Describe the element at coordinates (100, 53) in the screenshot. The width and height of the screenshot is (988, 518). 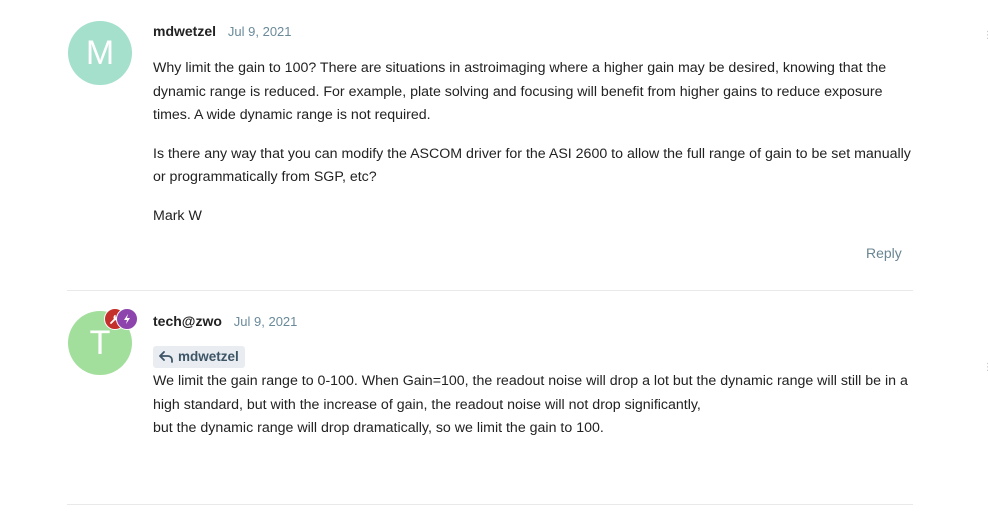
I see `avatar: M` at that location.